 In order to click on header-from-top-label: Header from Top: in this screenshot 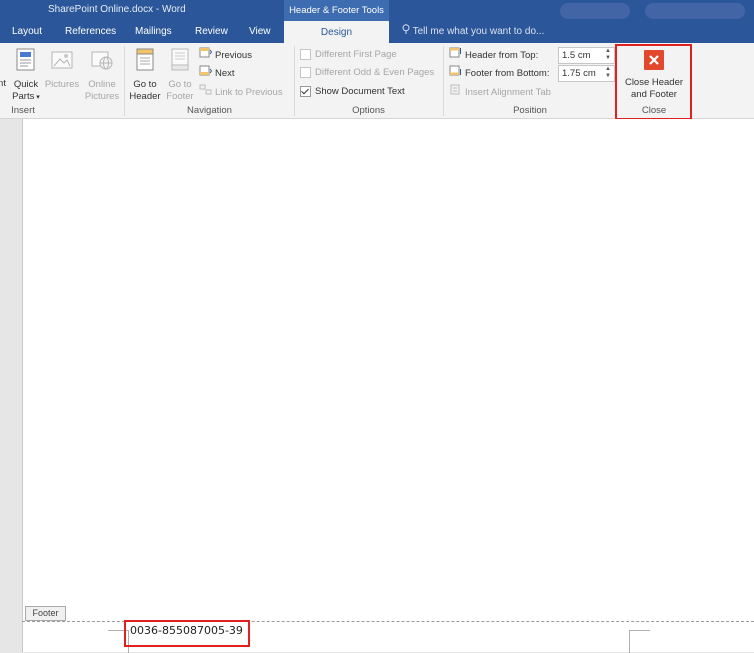, I will do `click(493, 55)`.